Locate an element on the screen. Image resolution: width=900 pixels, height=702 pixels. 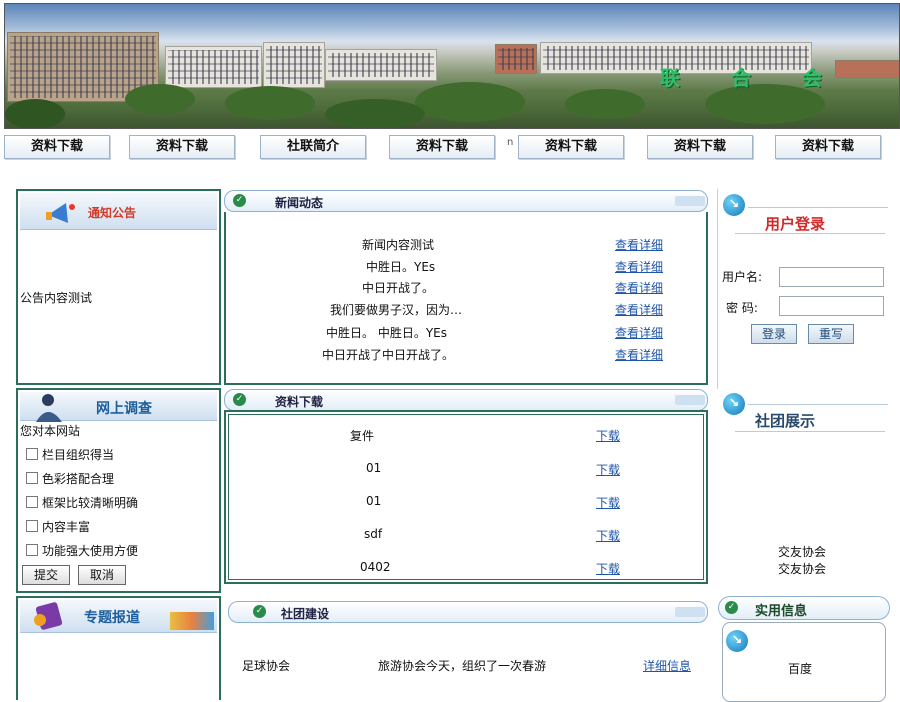
login-title: 用户登录 is located at coordinates (795, 223).